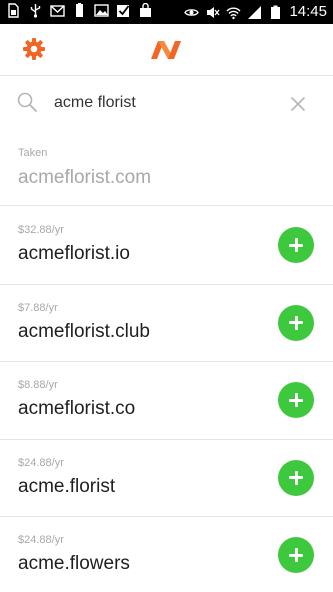  Describe the element at coordinates (35, 11) in the screenshot. I see `usb-icon` at that location.